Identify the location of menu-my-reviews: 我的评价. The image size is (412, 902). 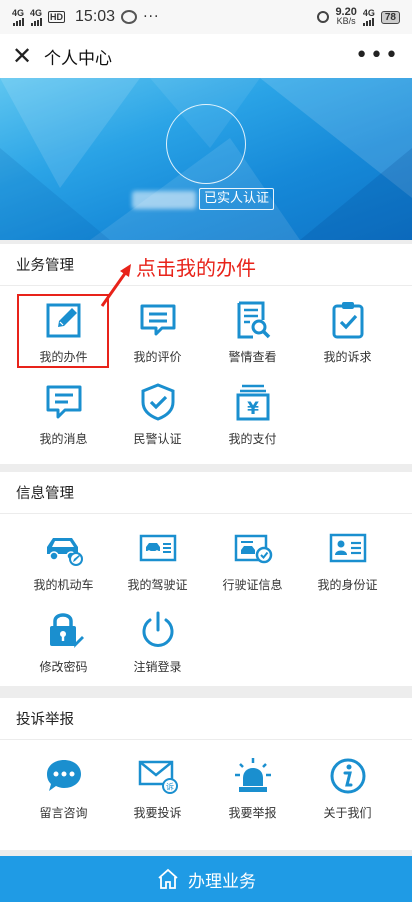
(157, 335).